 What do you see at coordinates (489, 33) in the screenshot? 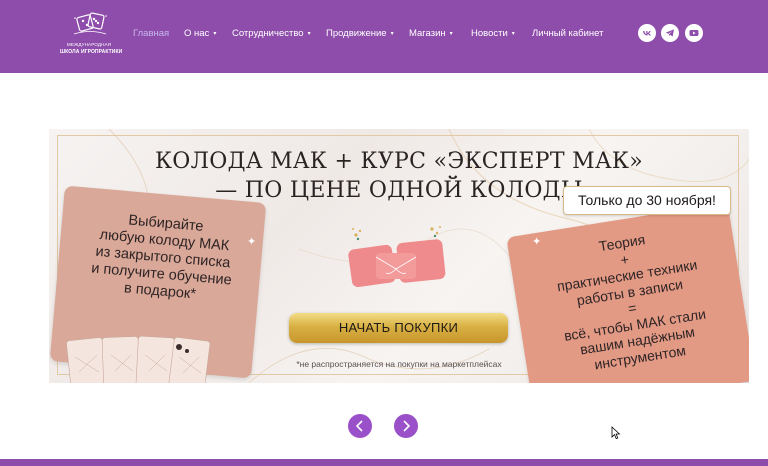
I see `nav-label: Новости` at bounding box center [489, 33].